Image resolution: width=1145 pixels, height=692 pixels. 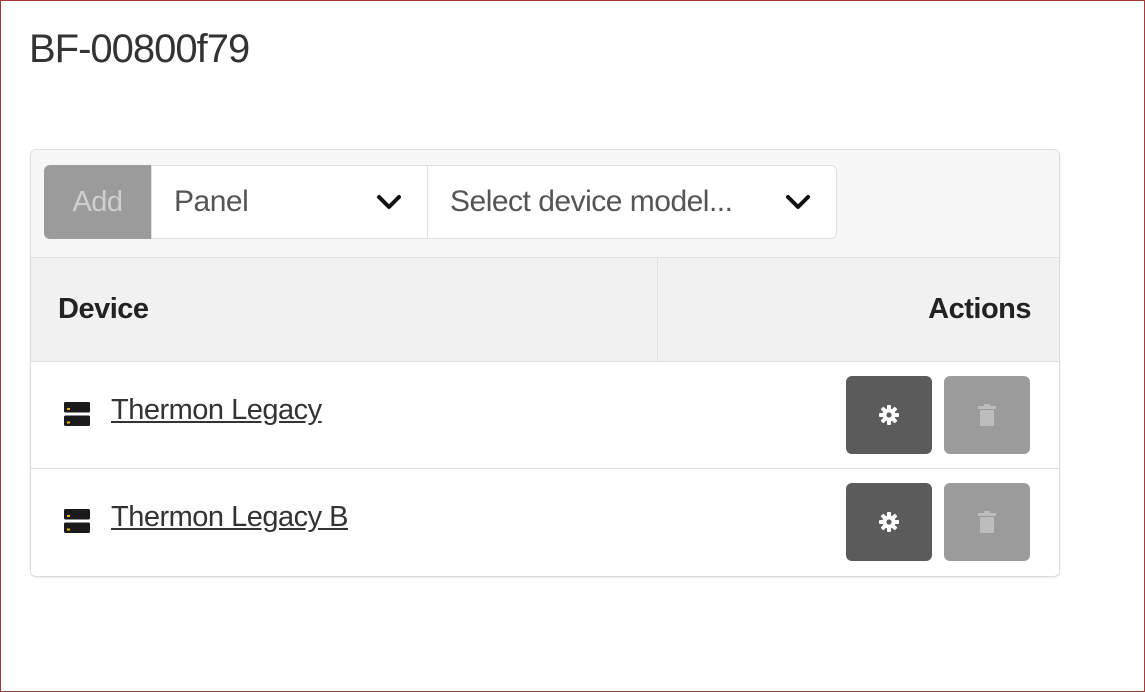 What do you see at coordinates (139, 49) in the screenshot?
I see `page-title: BF-00800f79` at bounding box center [139, 49].